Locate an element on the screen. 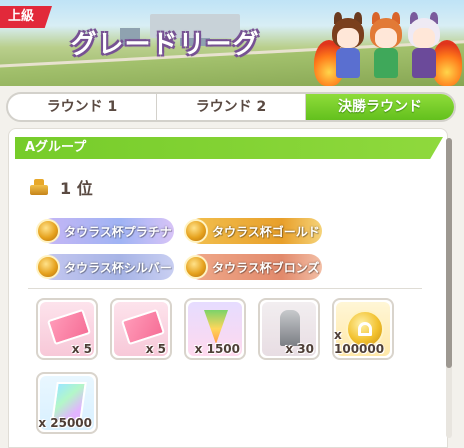 This screenshot has height=448, width=464. scrollbar-thumb is located at coordinates (449, 253).